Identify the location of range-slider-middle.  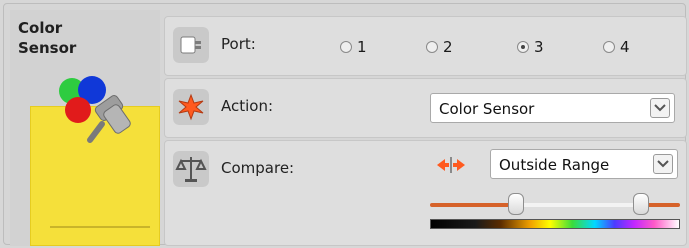
(578, 205).